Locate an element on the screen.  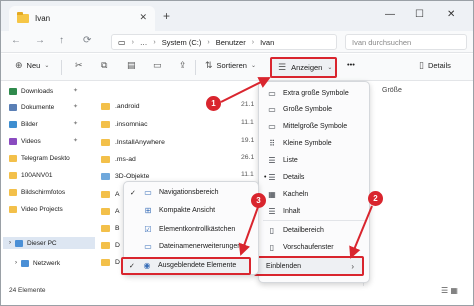
list-item: .insomniac is located at coordinates (124, 124).